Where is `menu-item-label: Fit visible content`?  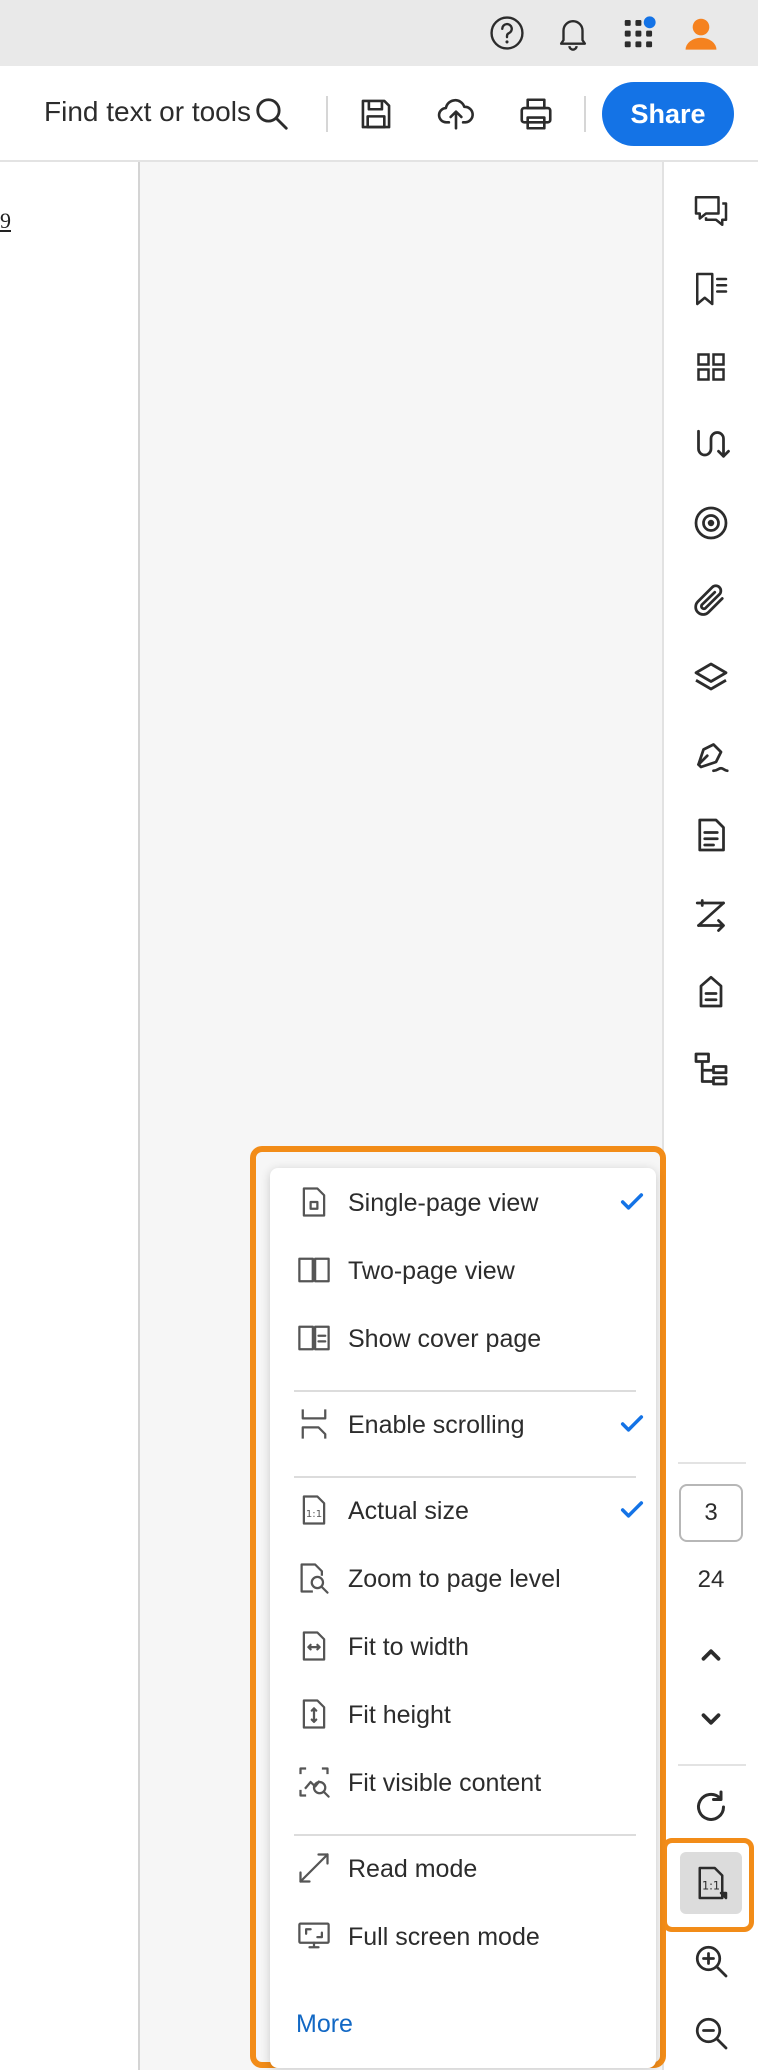
menu-item-label: Fit visible content is located at coordinates (445, 1783).